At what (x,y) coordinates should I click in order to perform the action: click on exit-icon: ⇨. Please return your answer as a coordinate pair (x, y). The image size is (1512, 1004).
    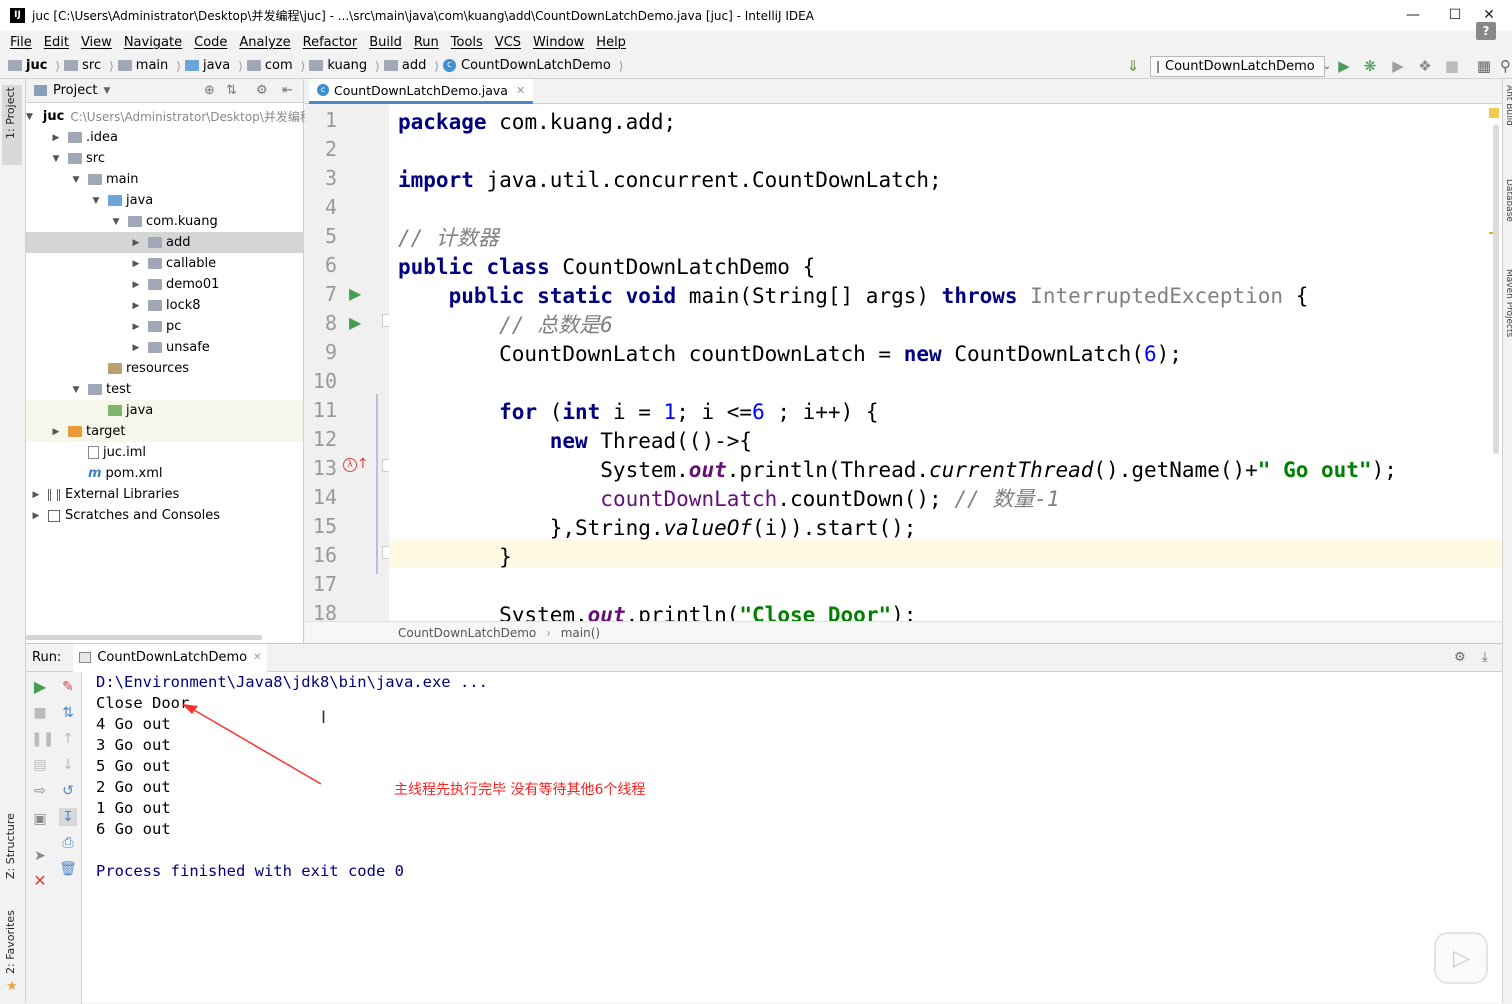
    Looking at the image, I should click on (40, 791).